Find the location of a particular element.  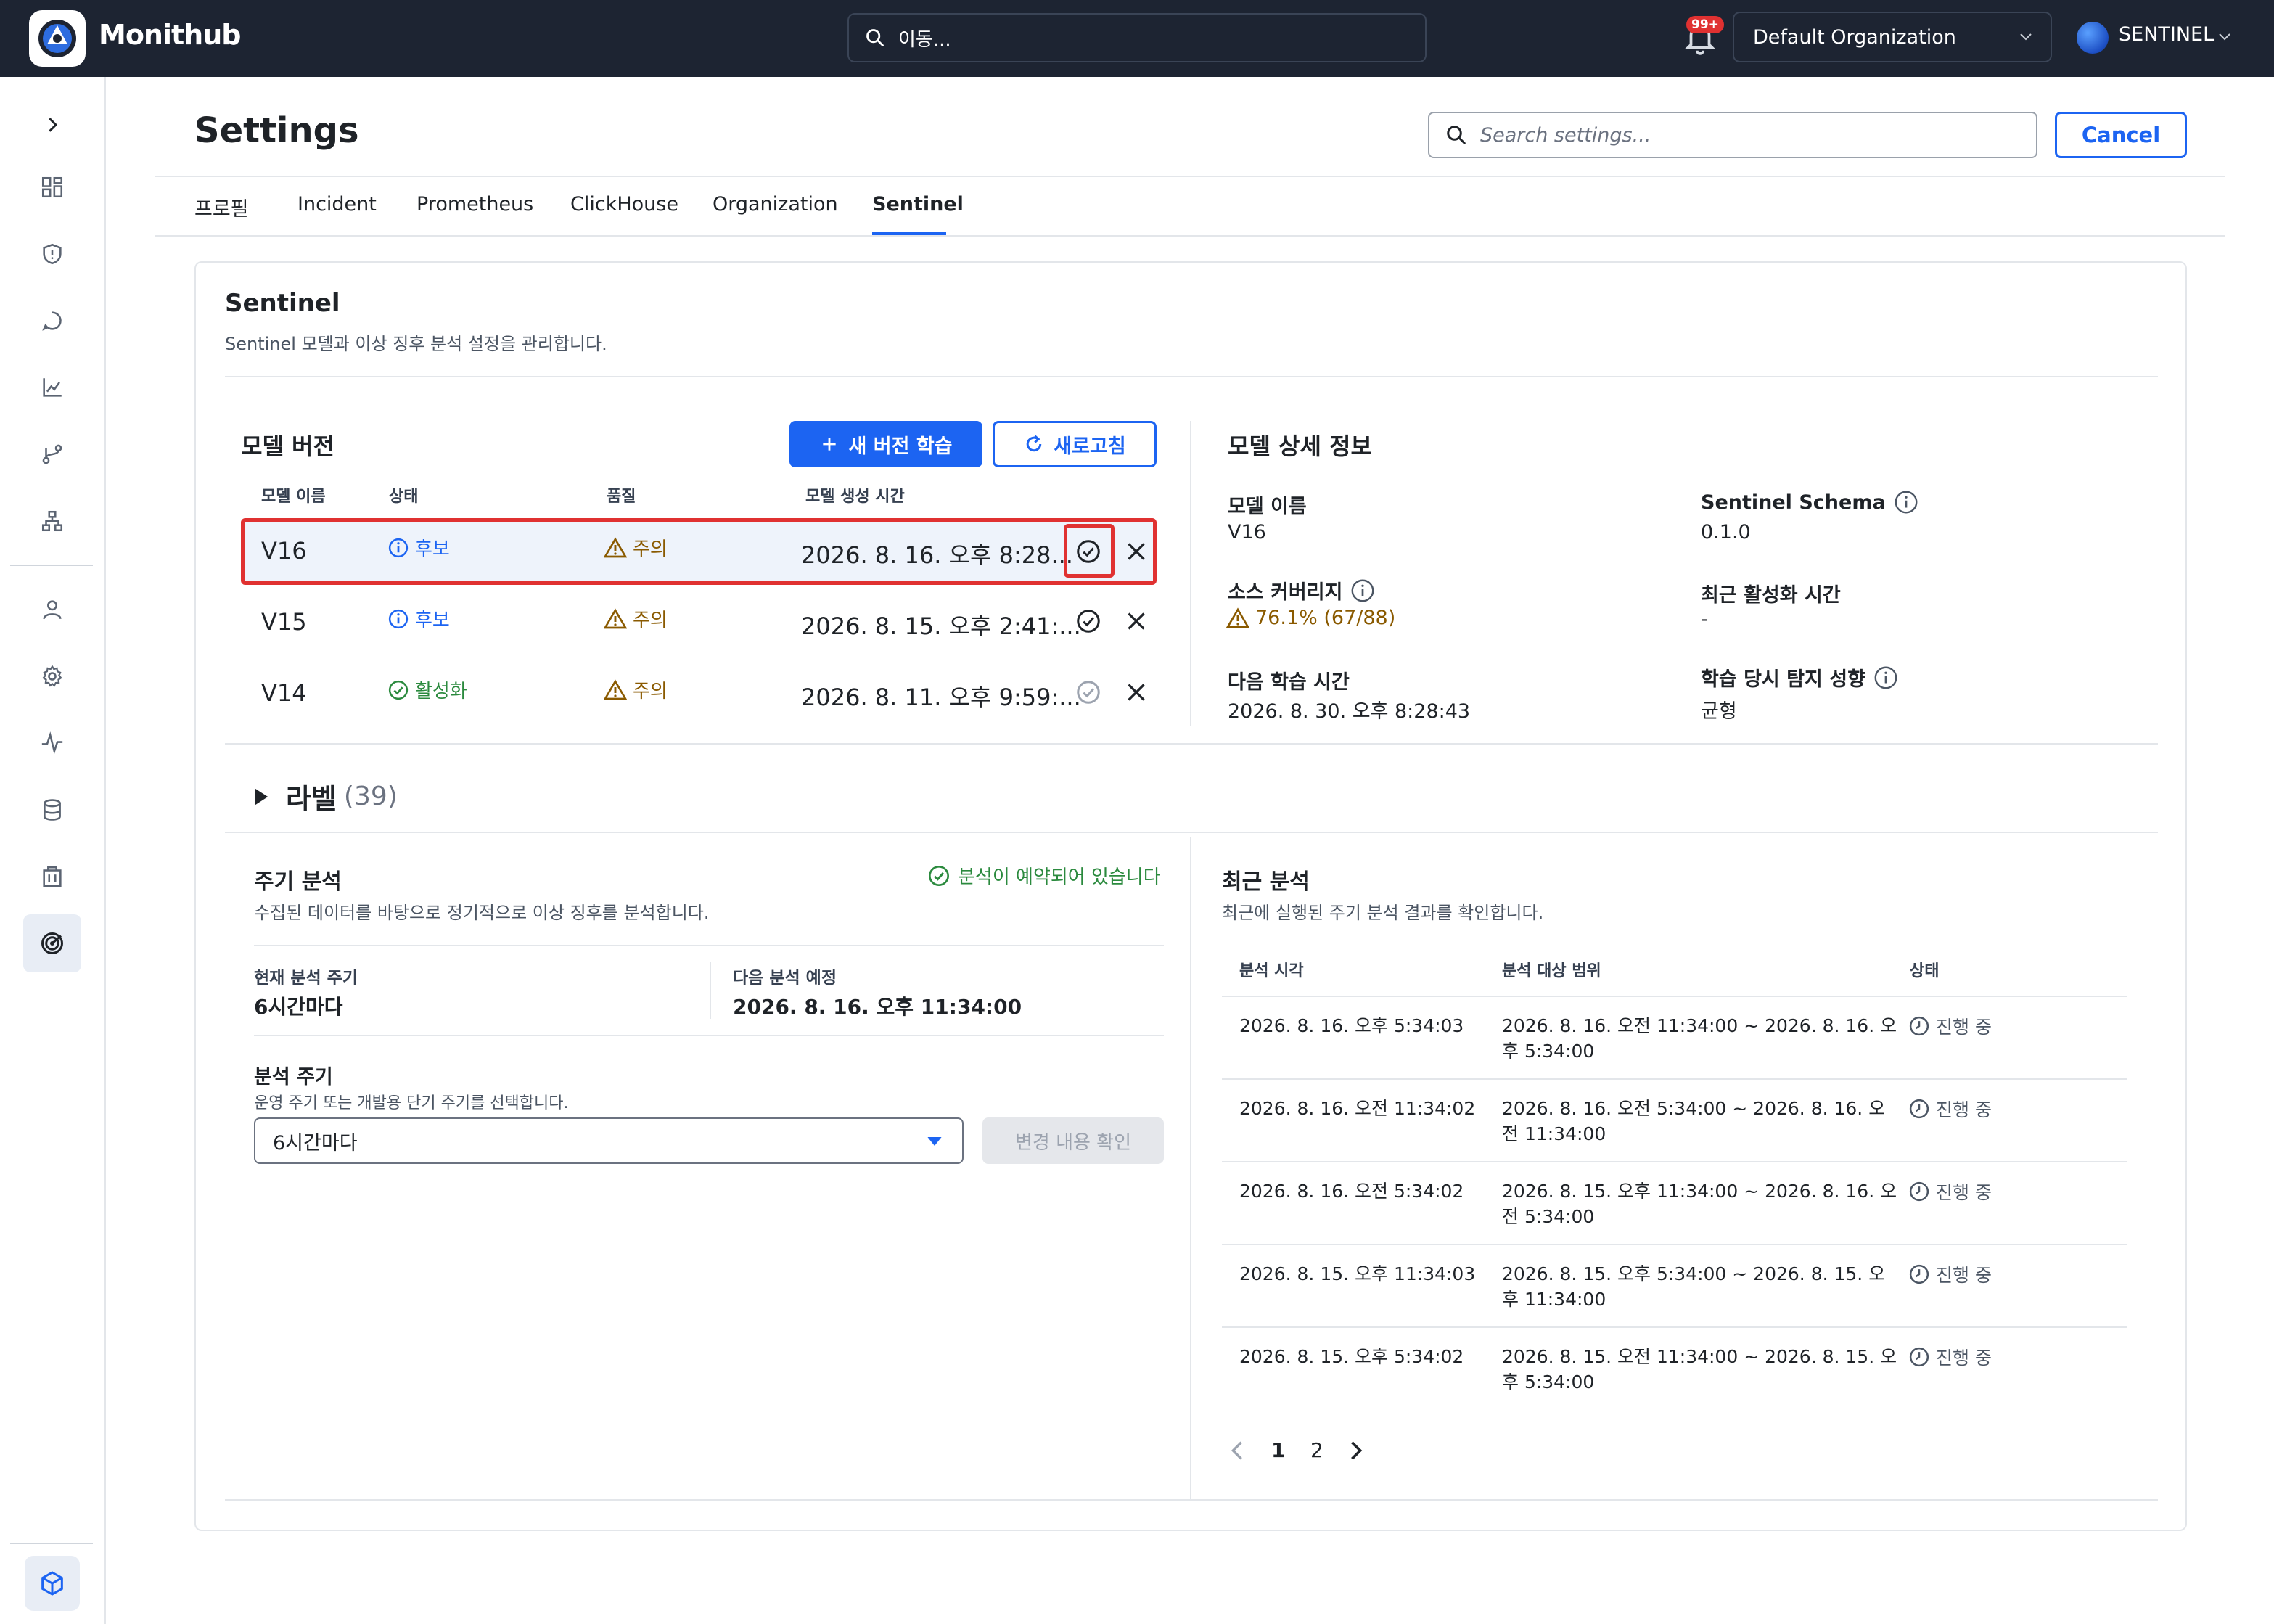

user-icon is located at coordinates (52, 610).